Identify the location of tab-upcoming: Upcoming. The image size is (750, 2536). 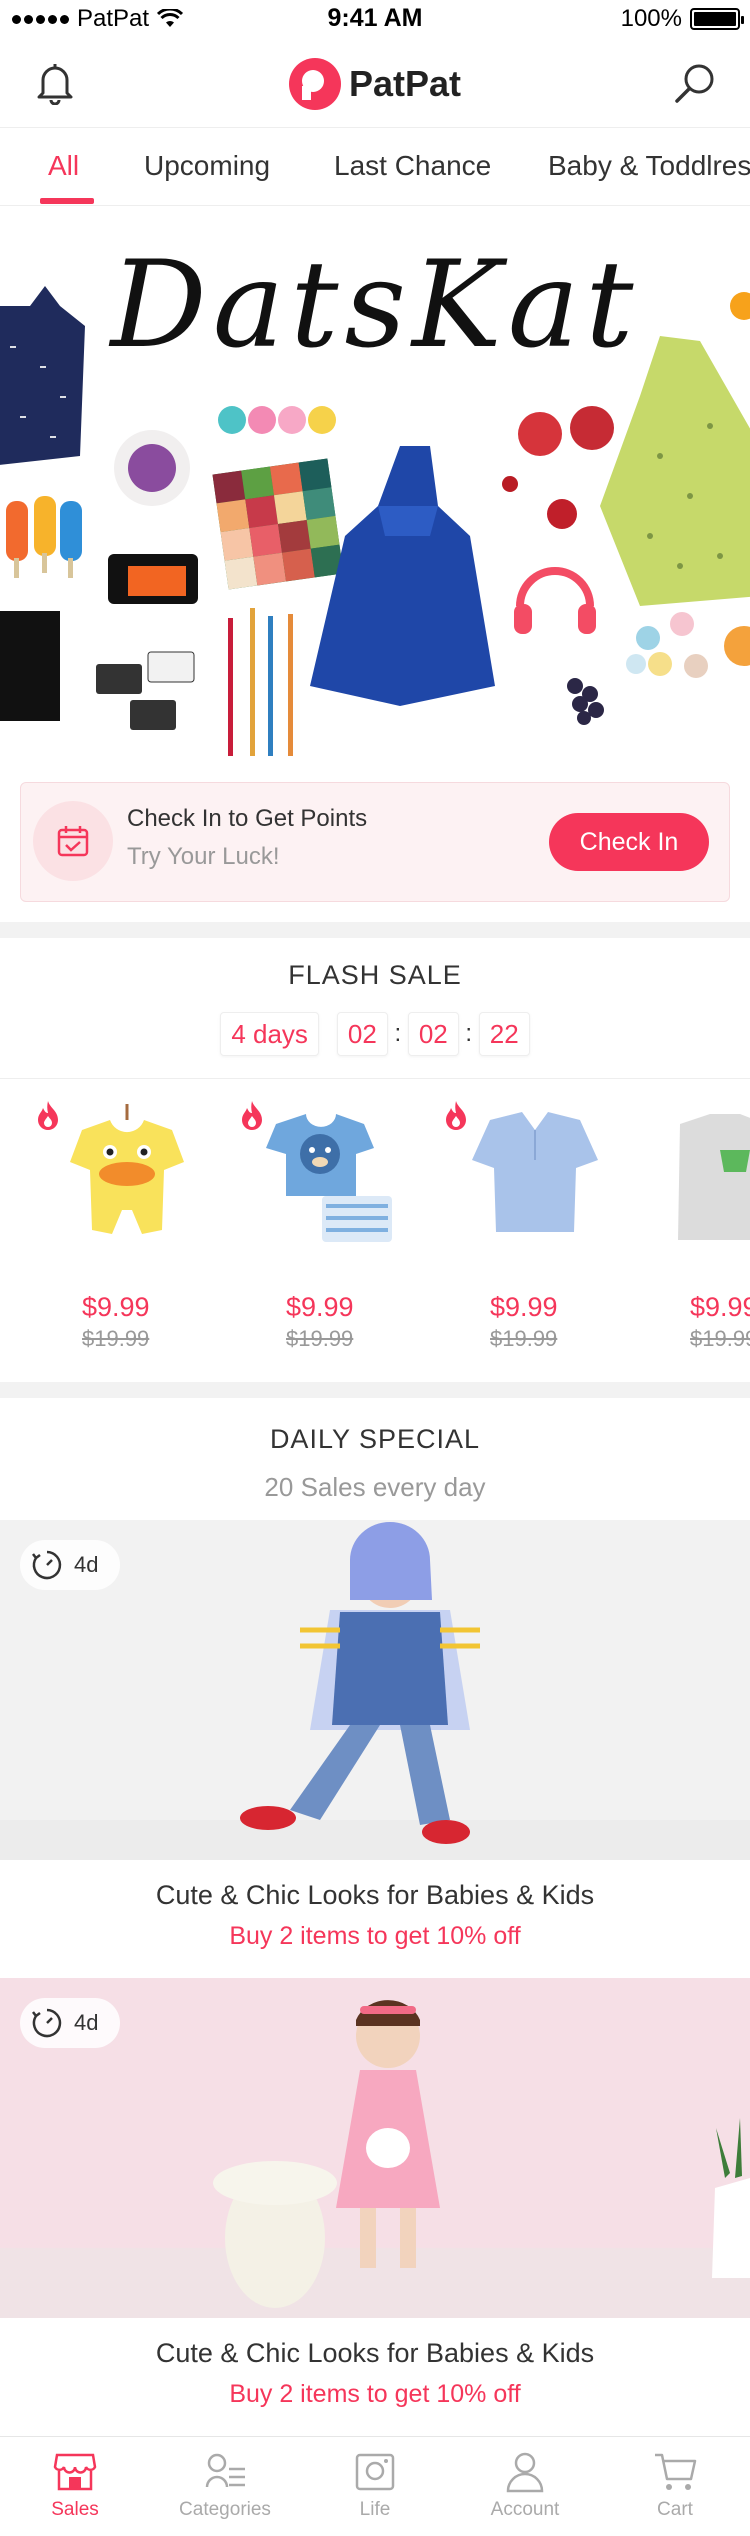
(207, 166).